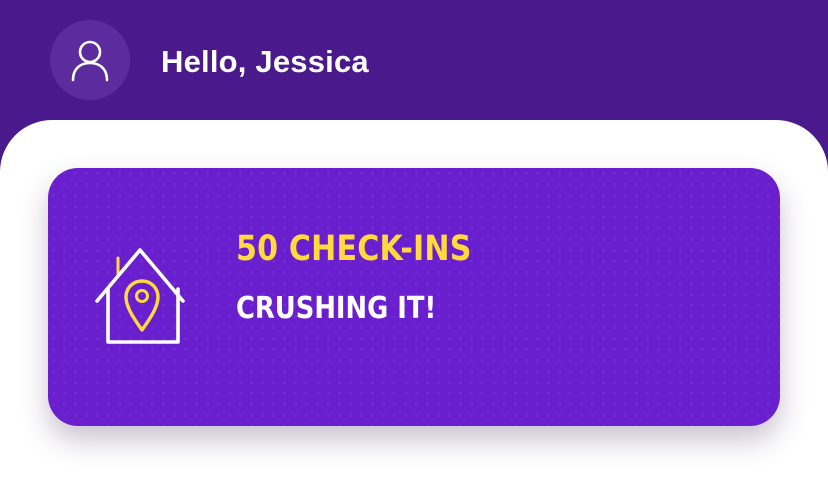  I want to click on house-location-pin-icon, so click(140, 296).